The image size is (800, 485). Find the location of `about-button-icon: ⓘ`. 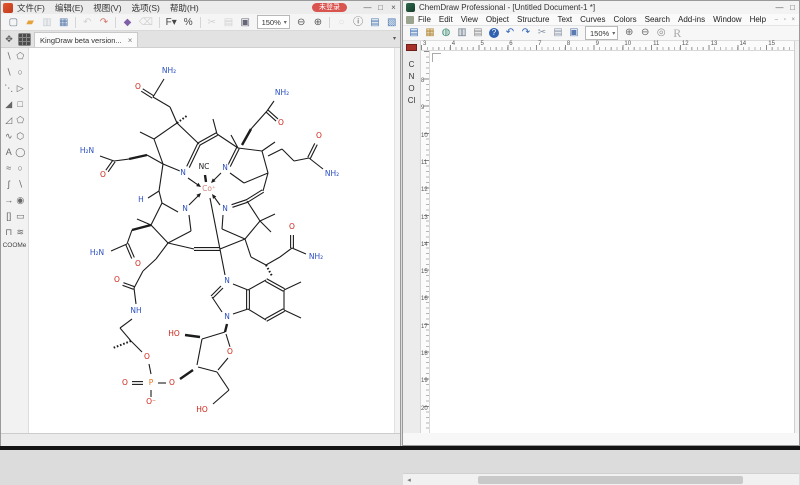

about-button-icon: ⓘ is located at coordinates (358, 22).